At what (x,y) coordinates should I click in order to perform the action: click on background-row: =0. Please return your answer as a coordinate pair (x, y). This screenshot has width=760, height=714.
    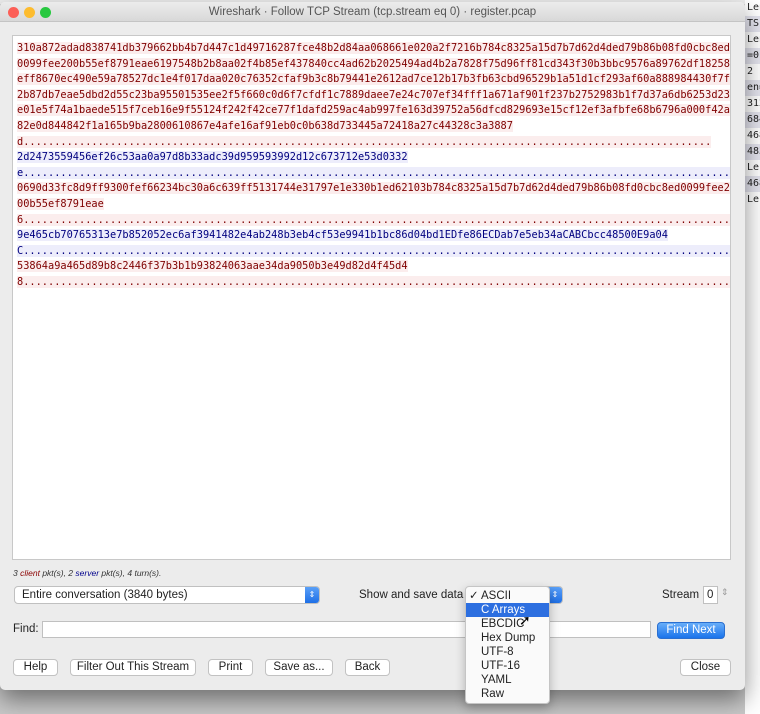
    Looking at the image, I should click on (752, 56).